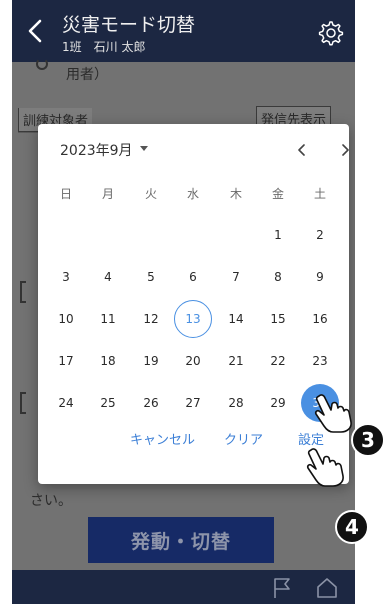 The image size is (389, 604). I want to click on chevron-right-icon, so click(345, 150).